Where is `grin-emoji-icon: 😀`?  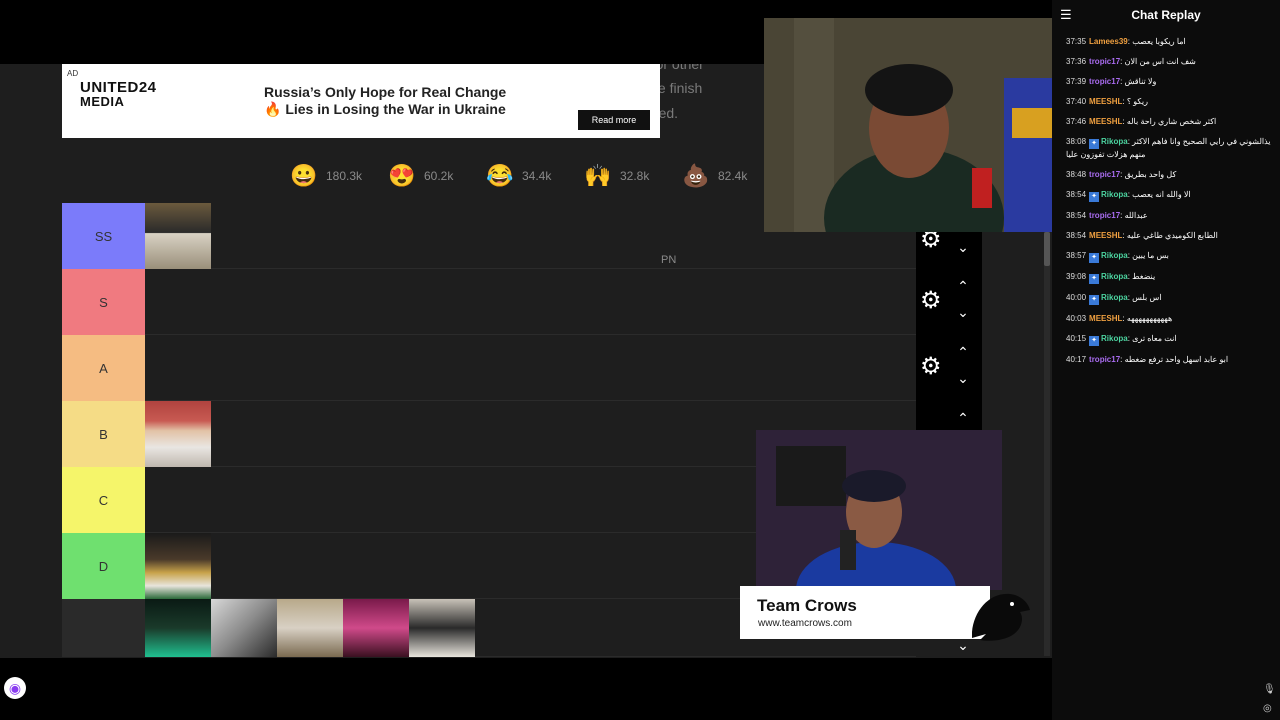 grin-emoji-icon: 😀 is located at coordinates (304, 175).